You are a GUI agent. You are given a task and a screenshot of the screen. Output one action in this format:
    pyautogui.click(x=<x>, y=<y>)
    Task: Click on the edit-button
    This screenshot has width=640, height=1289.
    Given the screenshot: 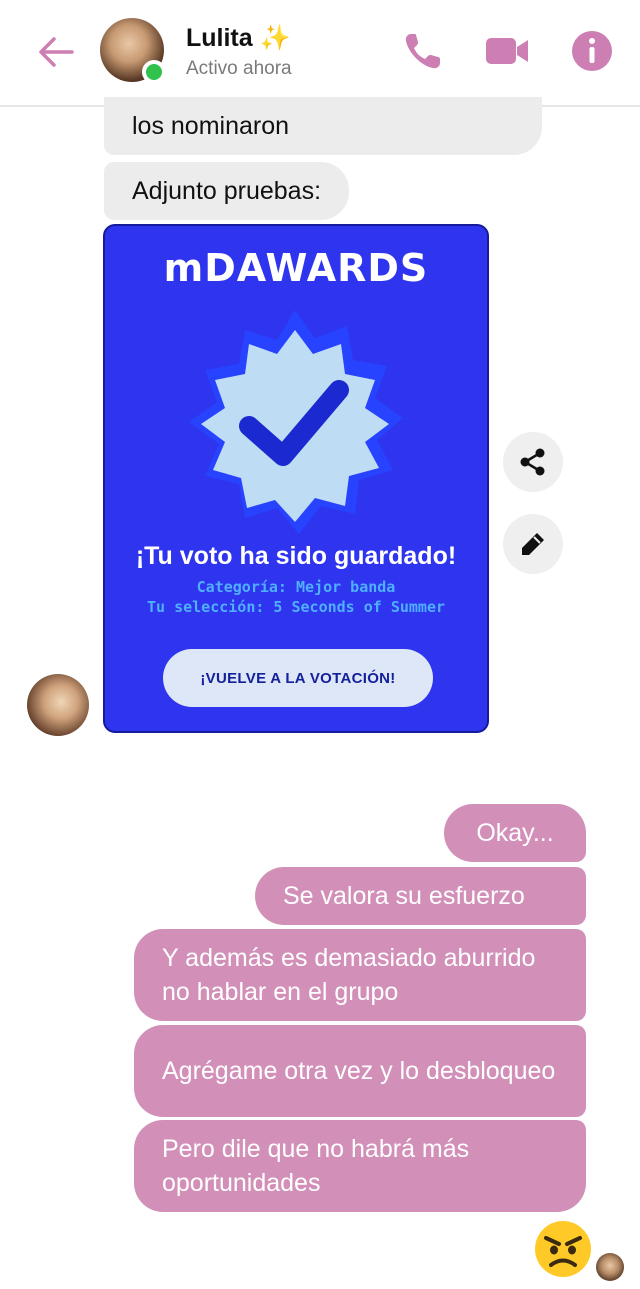 What is the action you would take?
    pyautogui.click(x=533, y=544)
    